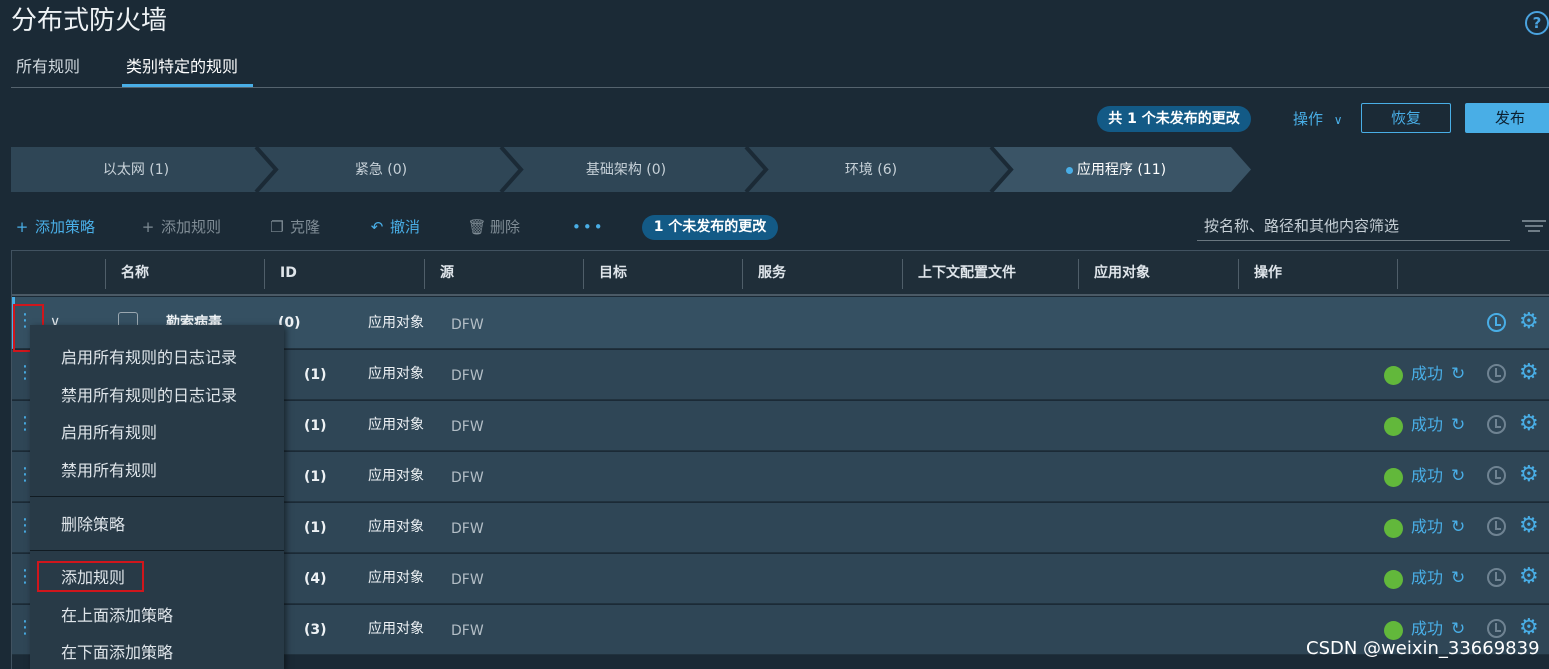 The width and height of the screenshot is (1549, 669). I want to click on publish-button: 发布, so click(1507, 118).